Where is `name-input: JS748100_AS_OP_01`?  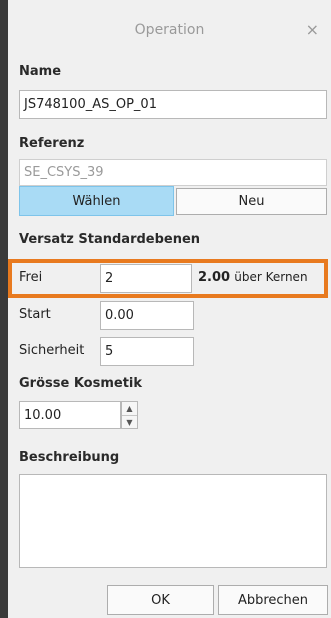
name-input: JS748100_AS_OP_01 is located at coordinates (173, 104).